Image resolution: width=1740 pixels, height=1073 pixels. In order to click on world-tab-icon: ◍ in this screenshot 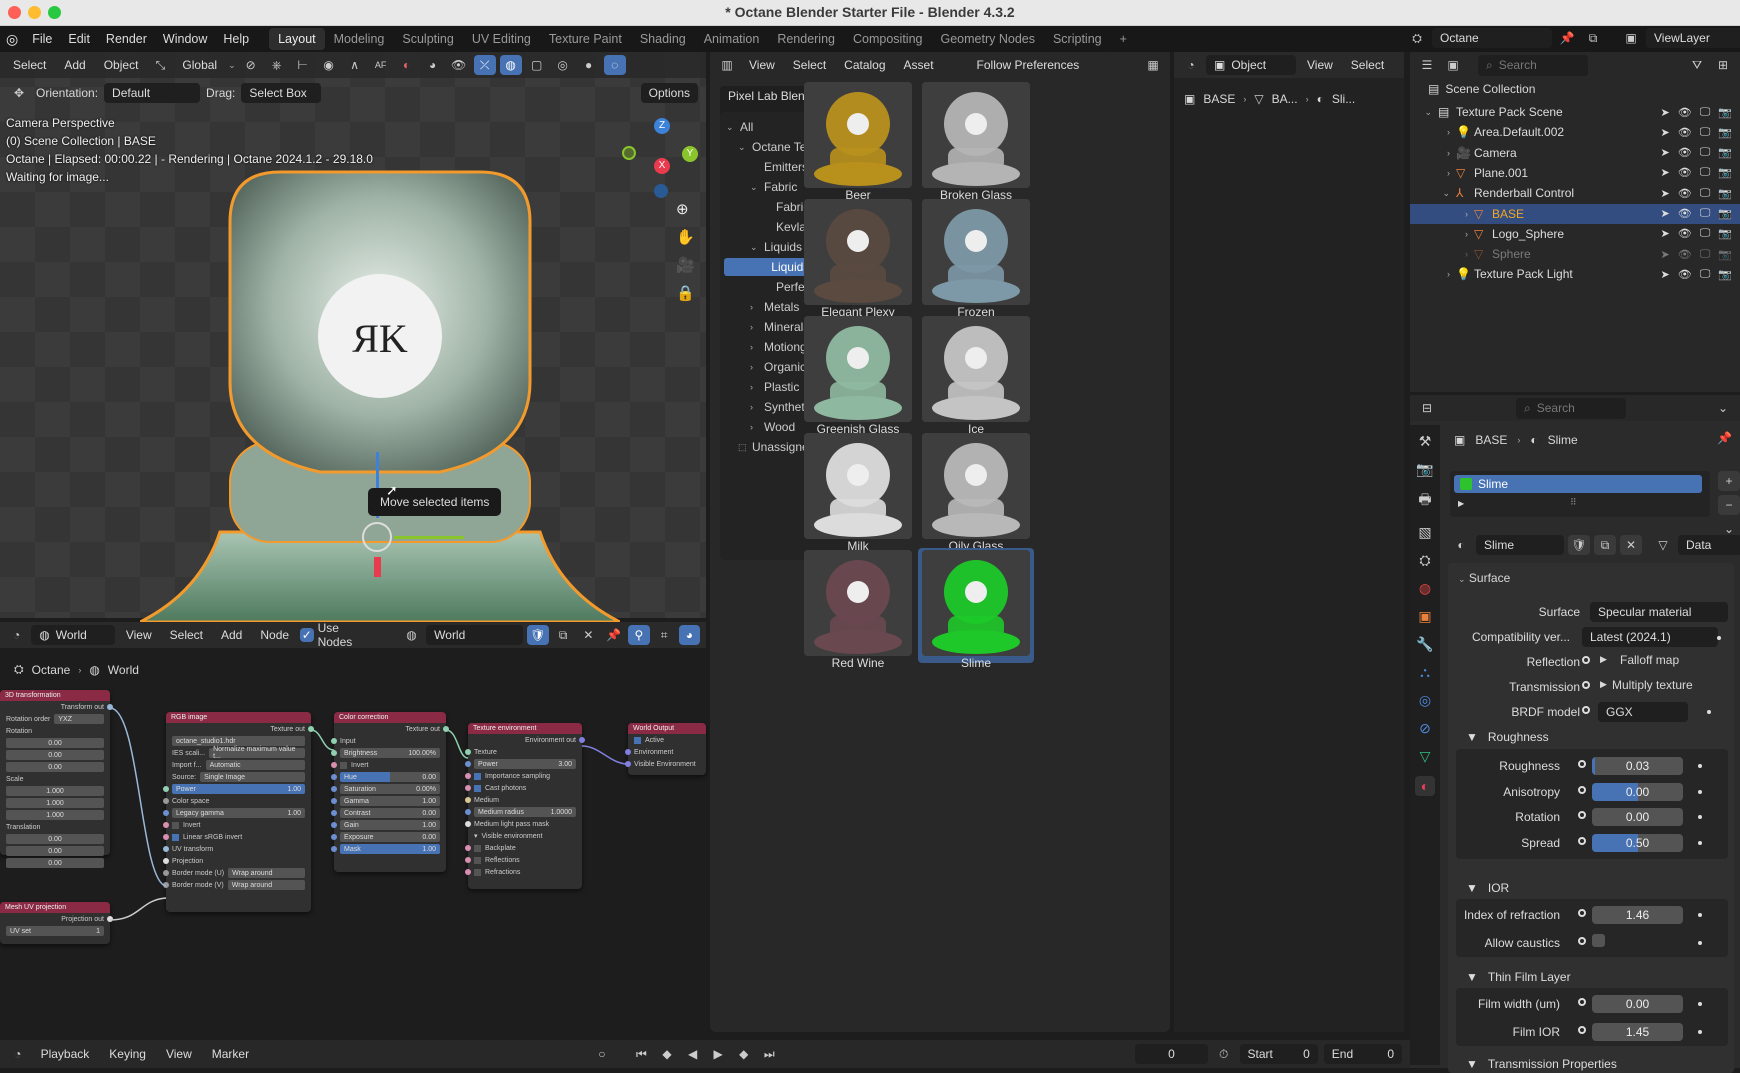, I will do `click(1425, 588)`.